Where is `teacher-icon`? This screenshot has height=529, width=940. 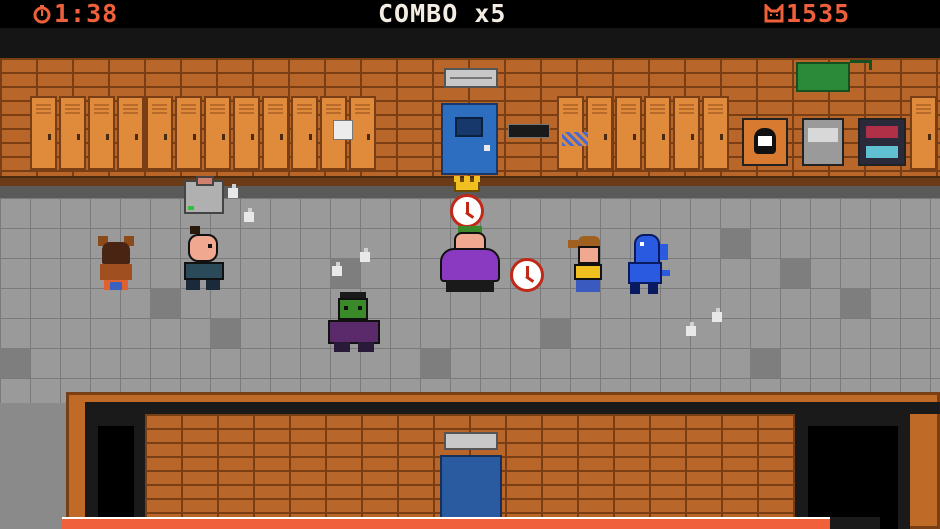
teacher-icon is located at coordinates (470, 260).